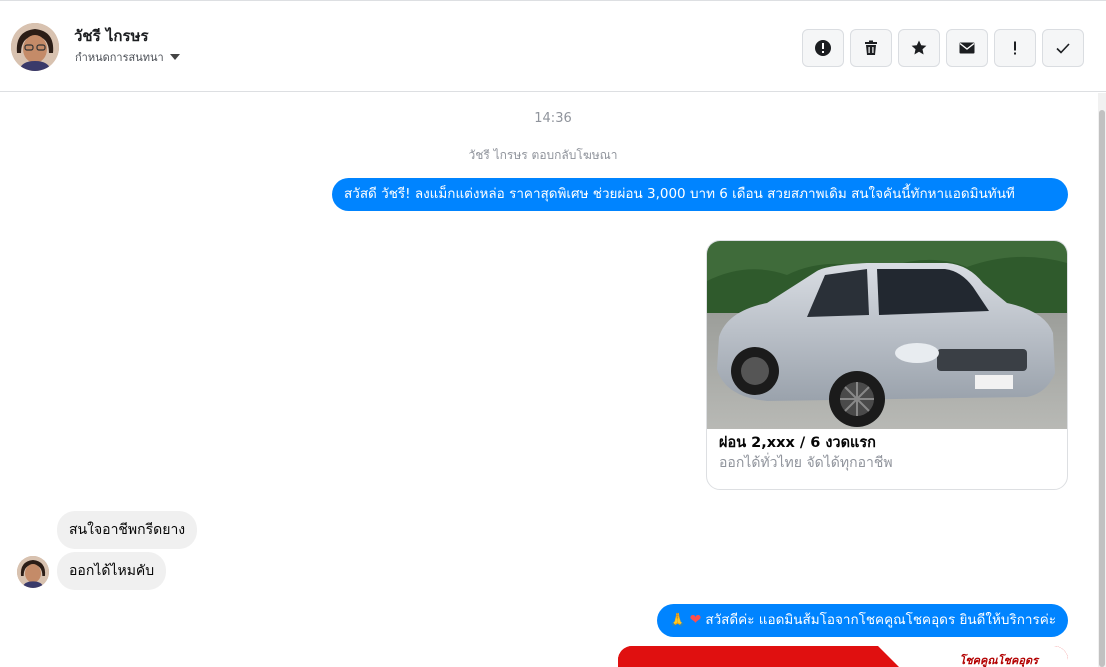  I want to click on trash-icon, so click(871, 47).